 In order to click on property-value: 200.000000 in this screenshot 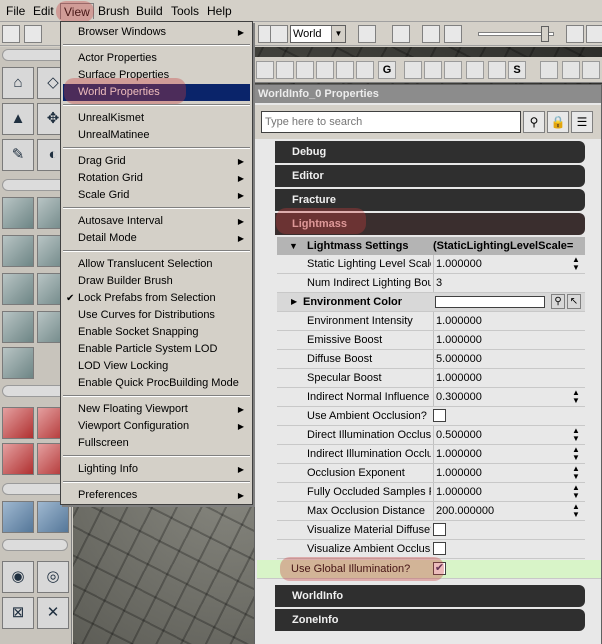, I will do `click(501, 511)`.